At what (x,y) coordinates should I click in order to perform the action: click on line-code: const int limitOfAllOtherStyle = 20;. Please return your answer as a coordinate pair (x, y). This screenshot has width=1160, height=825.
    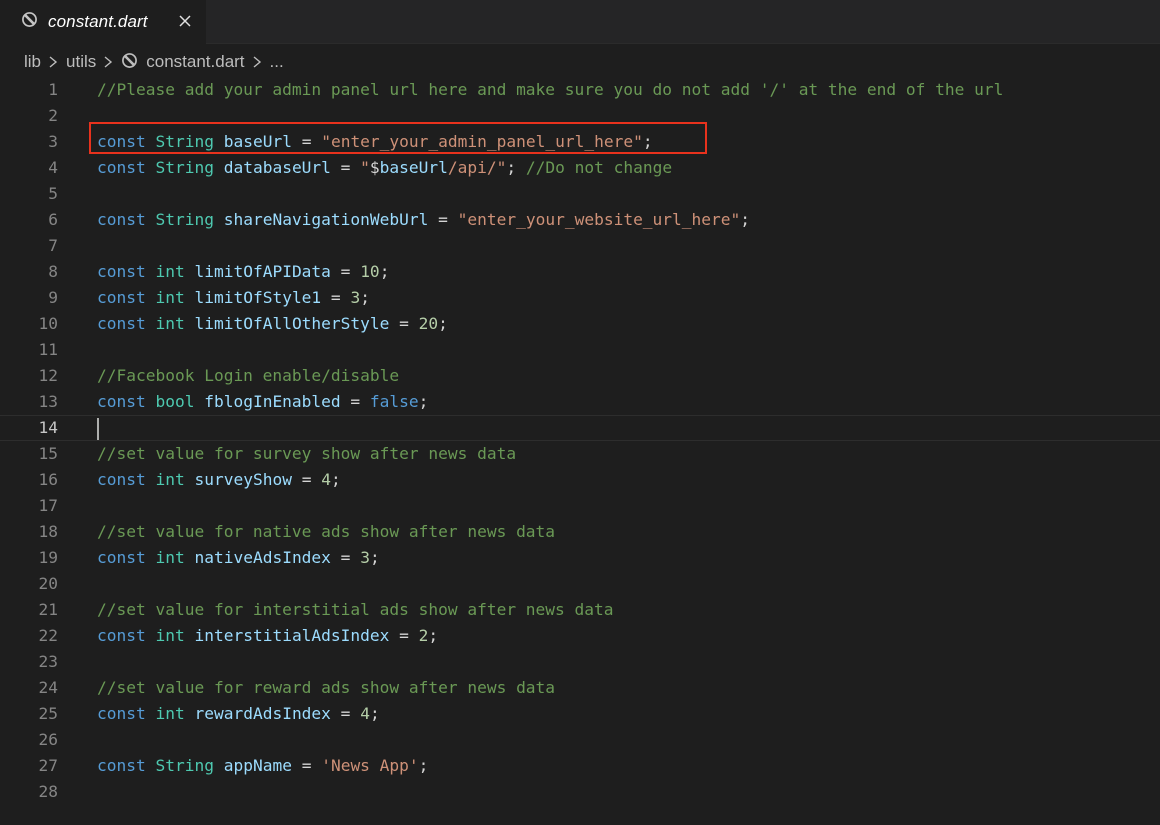
    Looking at the image, I should click on (272, 324).